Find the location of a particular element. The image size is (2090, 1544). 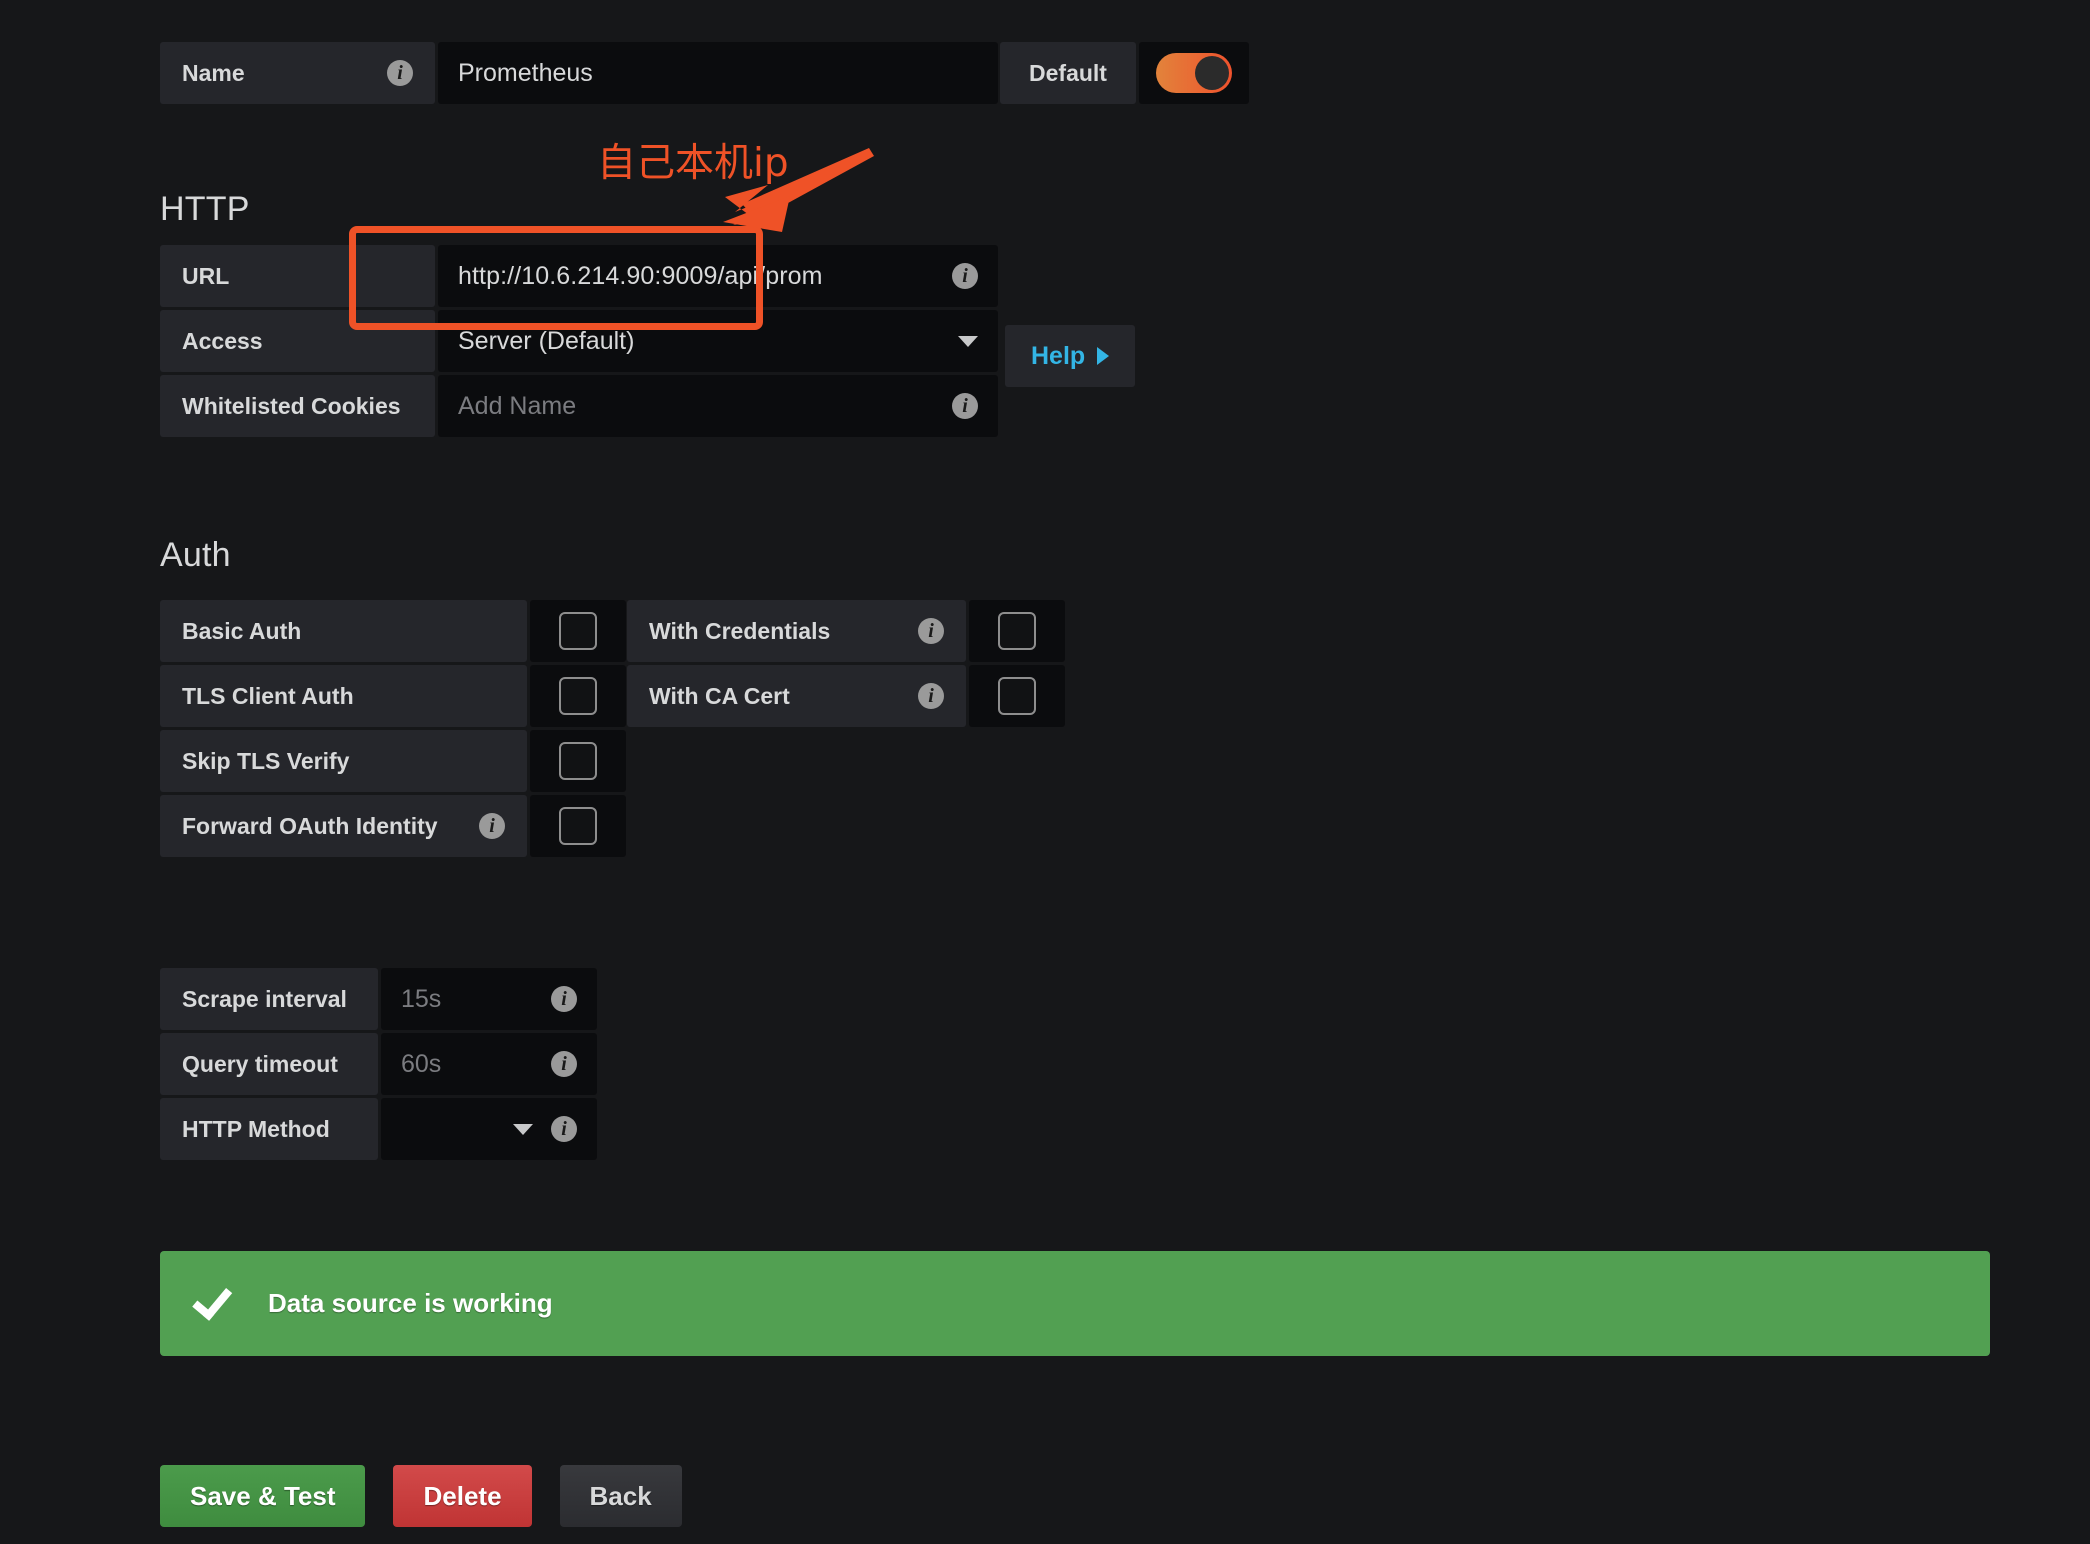

tls-client-auth-checkbox-wrap is located at coordinates (578, 696).